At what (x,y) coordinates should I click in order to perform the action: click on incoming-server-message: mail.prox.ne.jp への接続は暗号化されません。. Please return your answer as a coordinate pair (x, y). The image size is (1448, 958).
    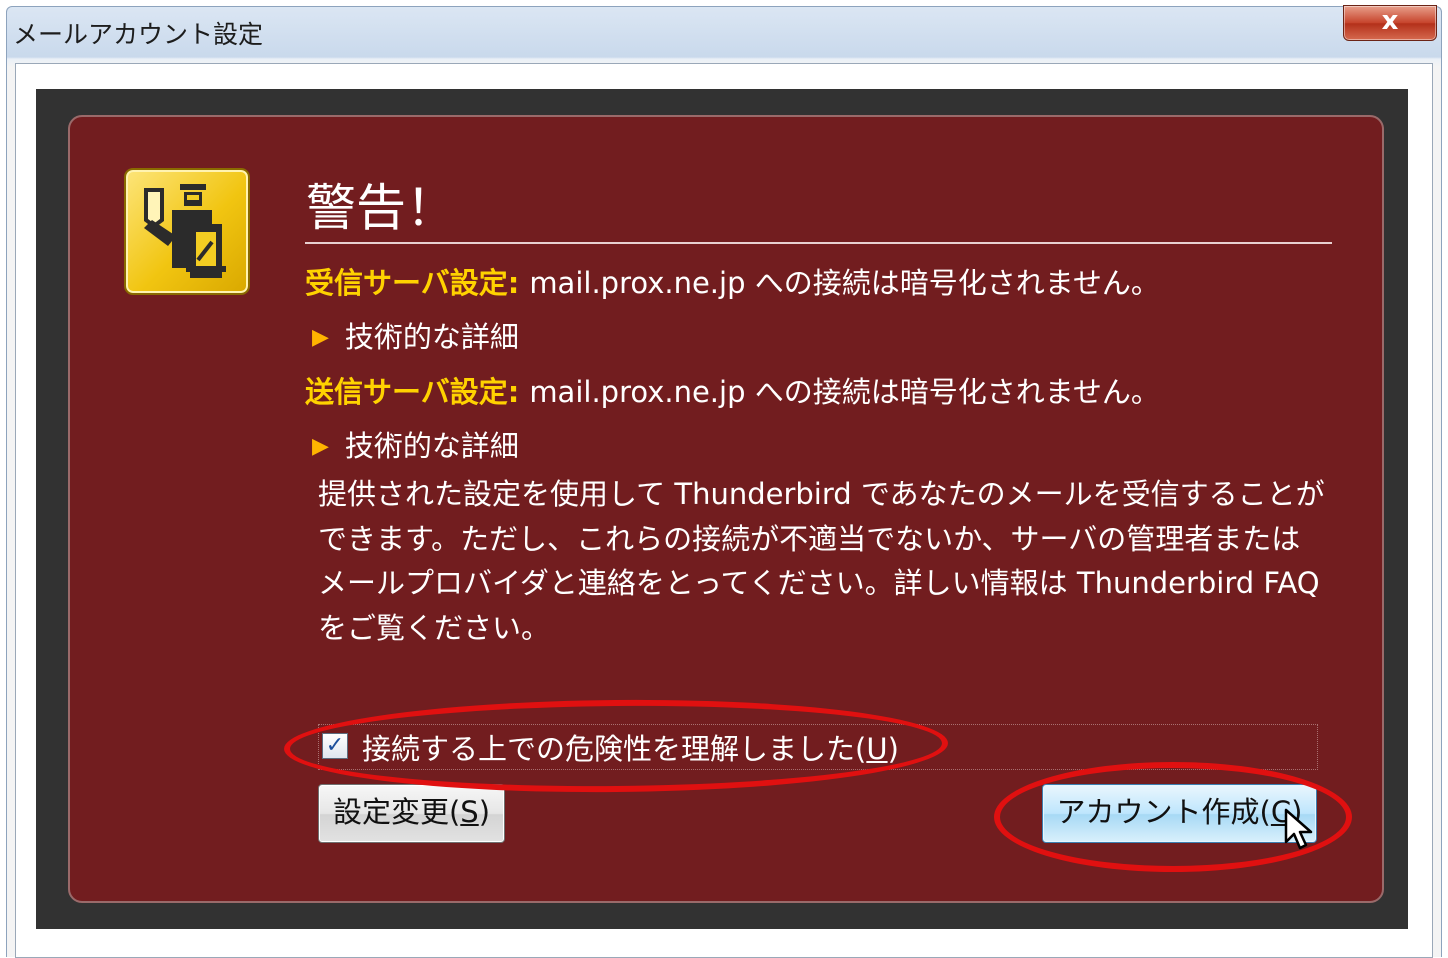
    Looking at the image, I should click on (844, 283).